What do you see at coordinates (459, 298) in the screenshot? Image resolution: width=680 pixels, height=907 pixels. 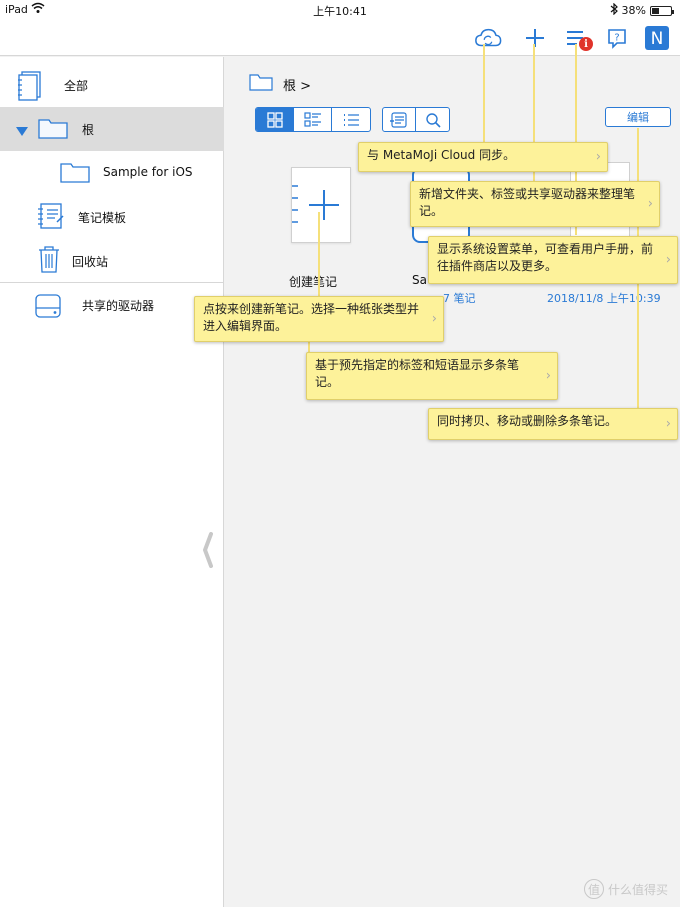 I see `note-count: 7 笔记` at bounding box center [459, 298].